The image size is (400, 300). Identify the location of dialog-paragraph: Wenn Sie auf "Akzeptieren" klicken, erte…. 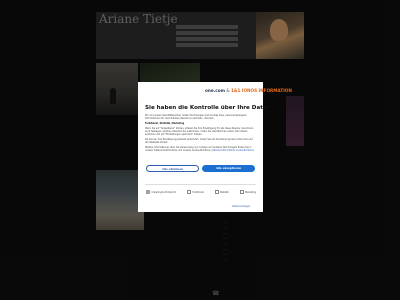
(199, 131).